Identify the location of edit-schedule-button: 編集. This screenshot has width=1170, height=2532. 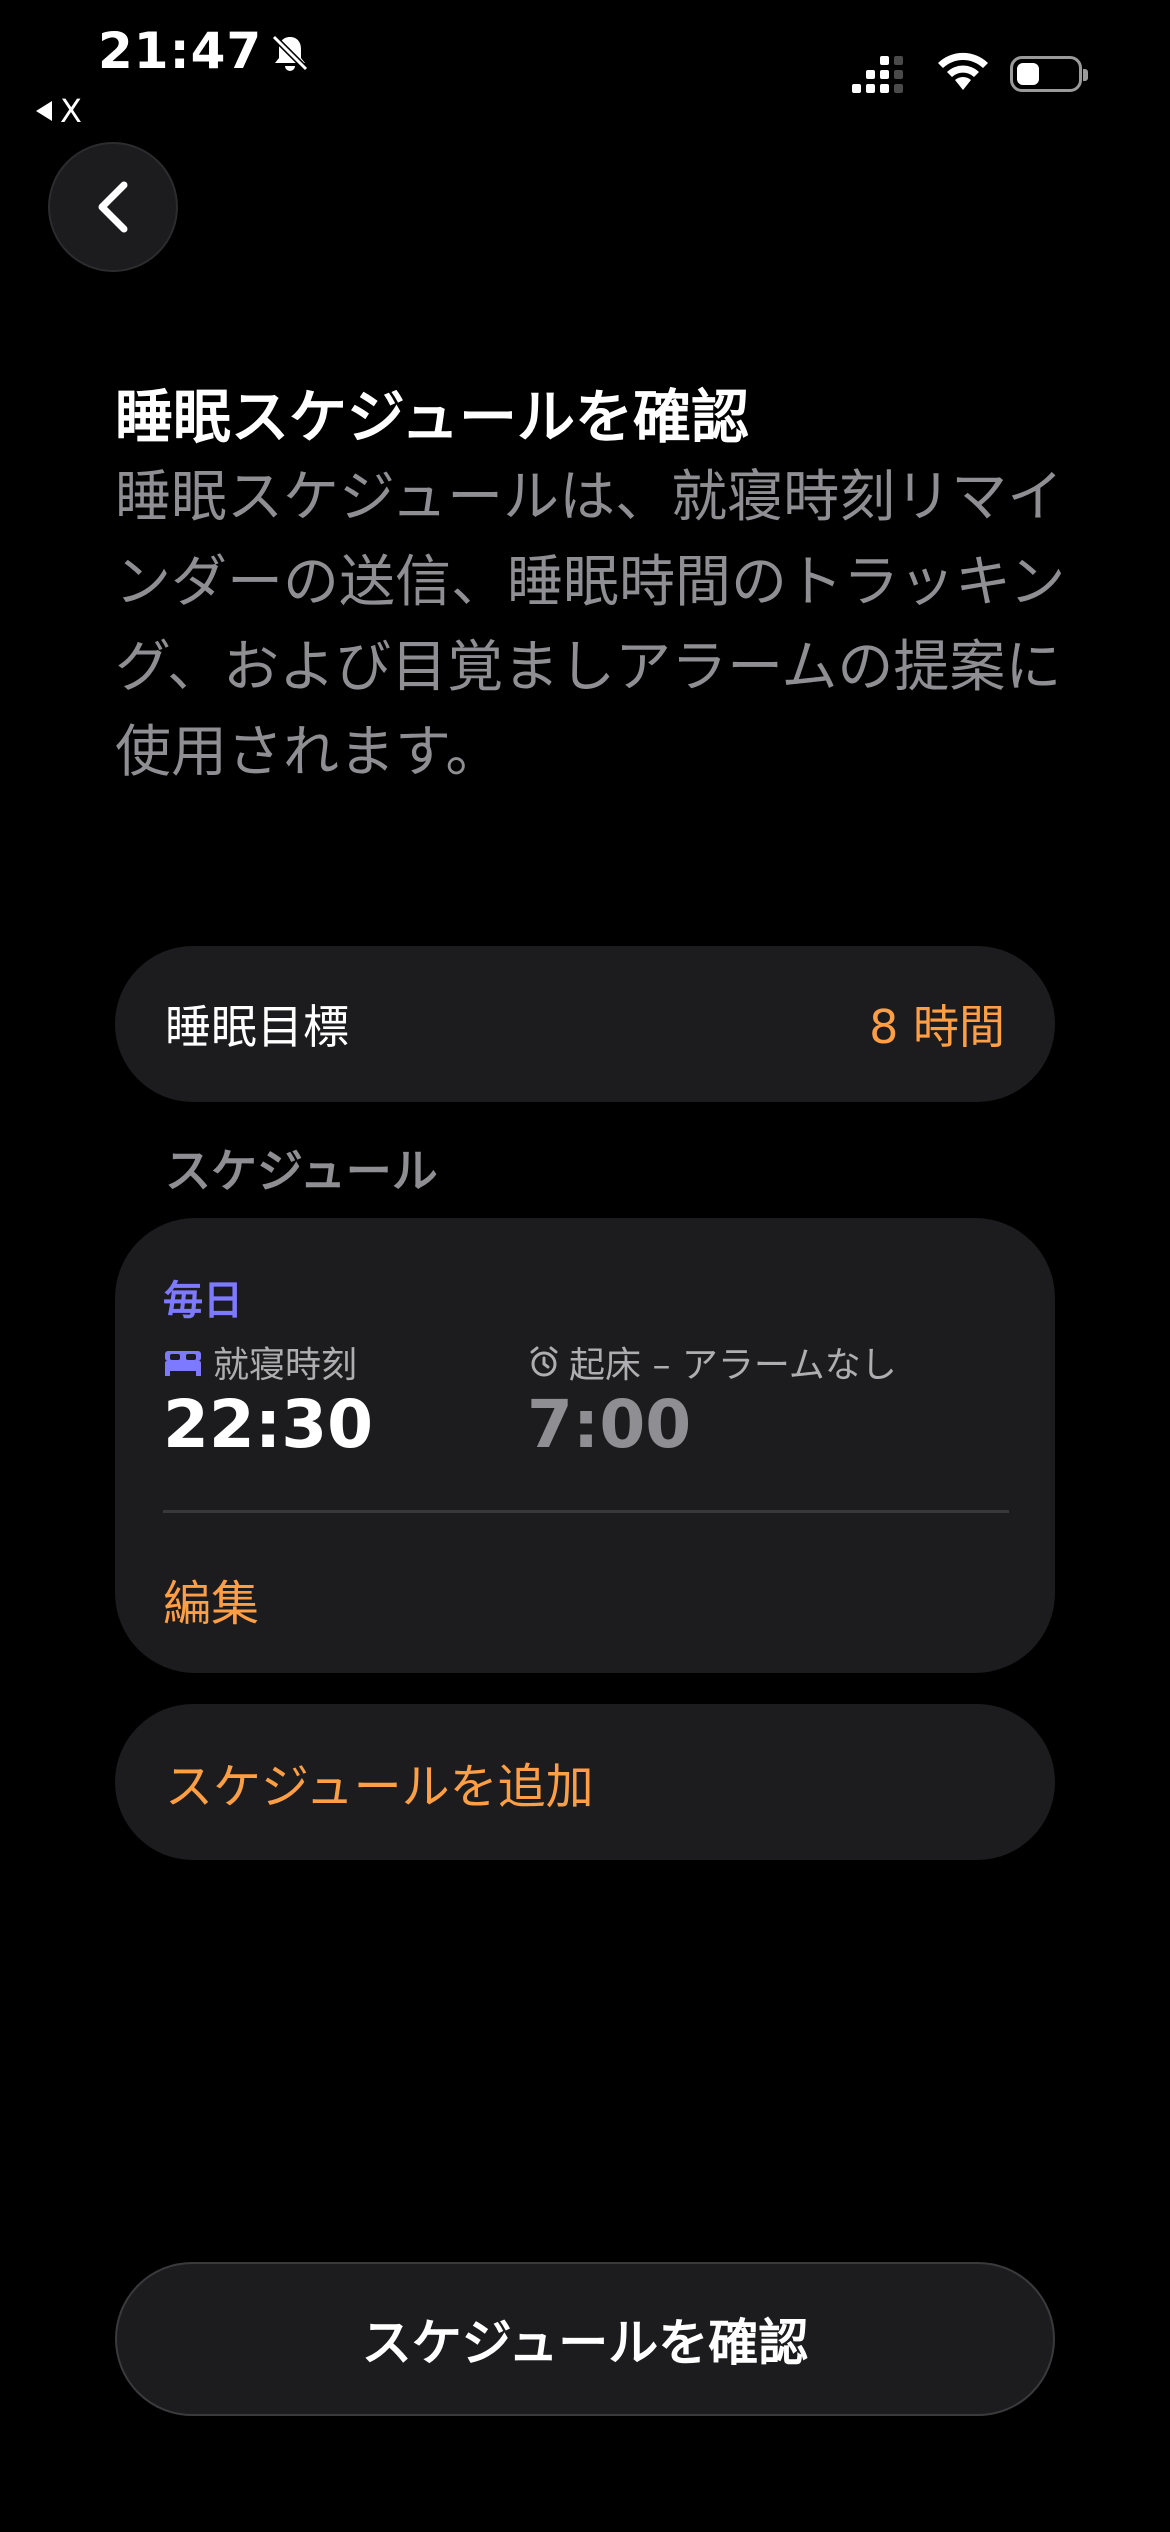
(211, 1599).